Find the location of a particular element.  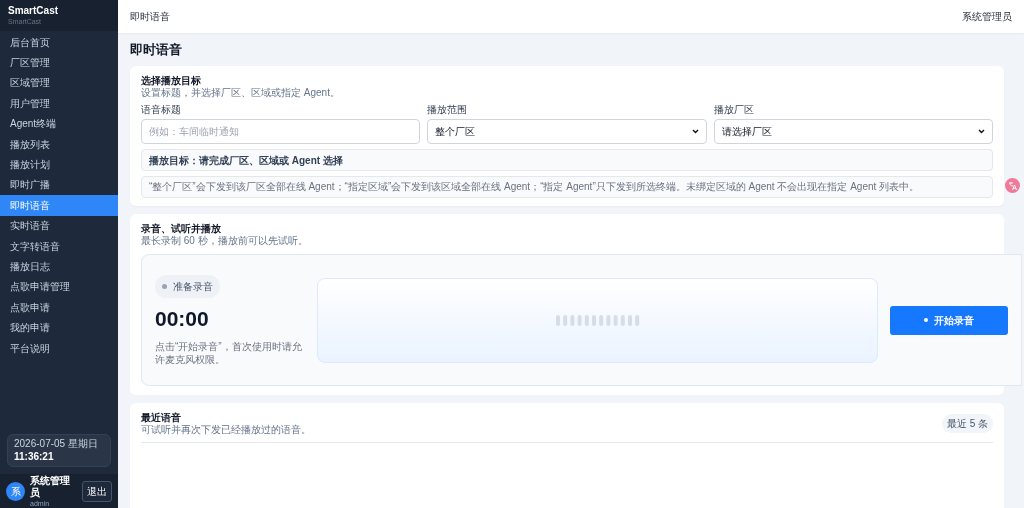

sidebar-item: 即时广播 is located at coordinates (59, 185).